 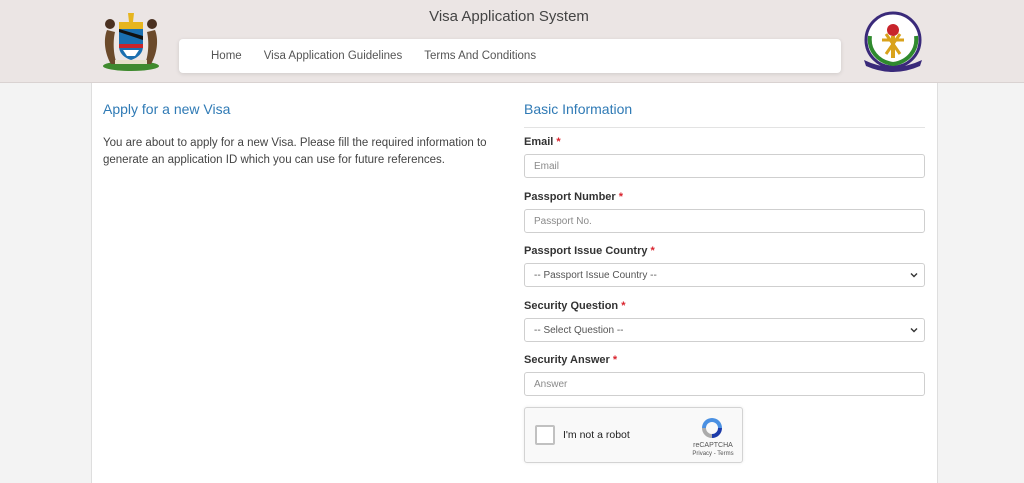 What do you see at coordinates (167, 109) in the screenshot?
I see `apply-title: Apply for a new Visa` at bounding box center [167, 109].